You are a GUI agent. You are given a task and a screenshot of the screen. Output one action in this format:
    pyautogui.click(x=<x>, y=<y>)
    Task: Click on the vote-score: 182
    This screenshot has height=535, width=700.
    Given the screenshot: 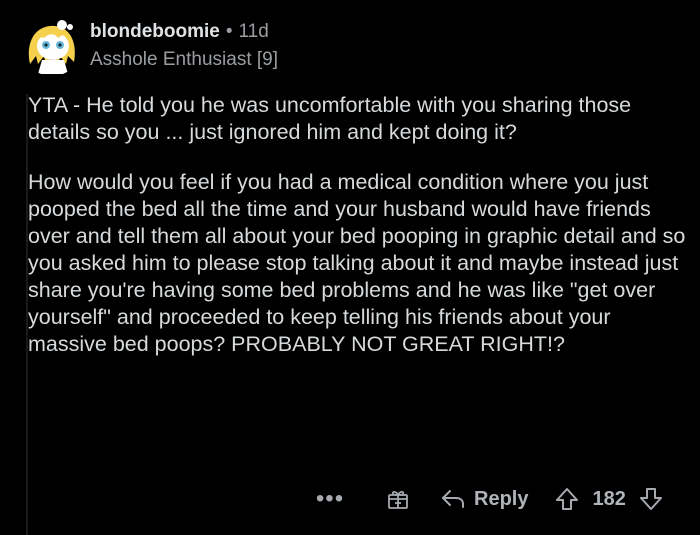 What is the action you would take?
    pyautogui.click(x=609, y=498)
    